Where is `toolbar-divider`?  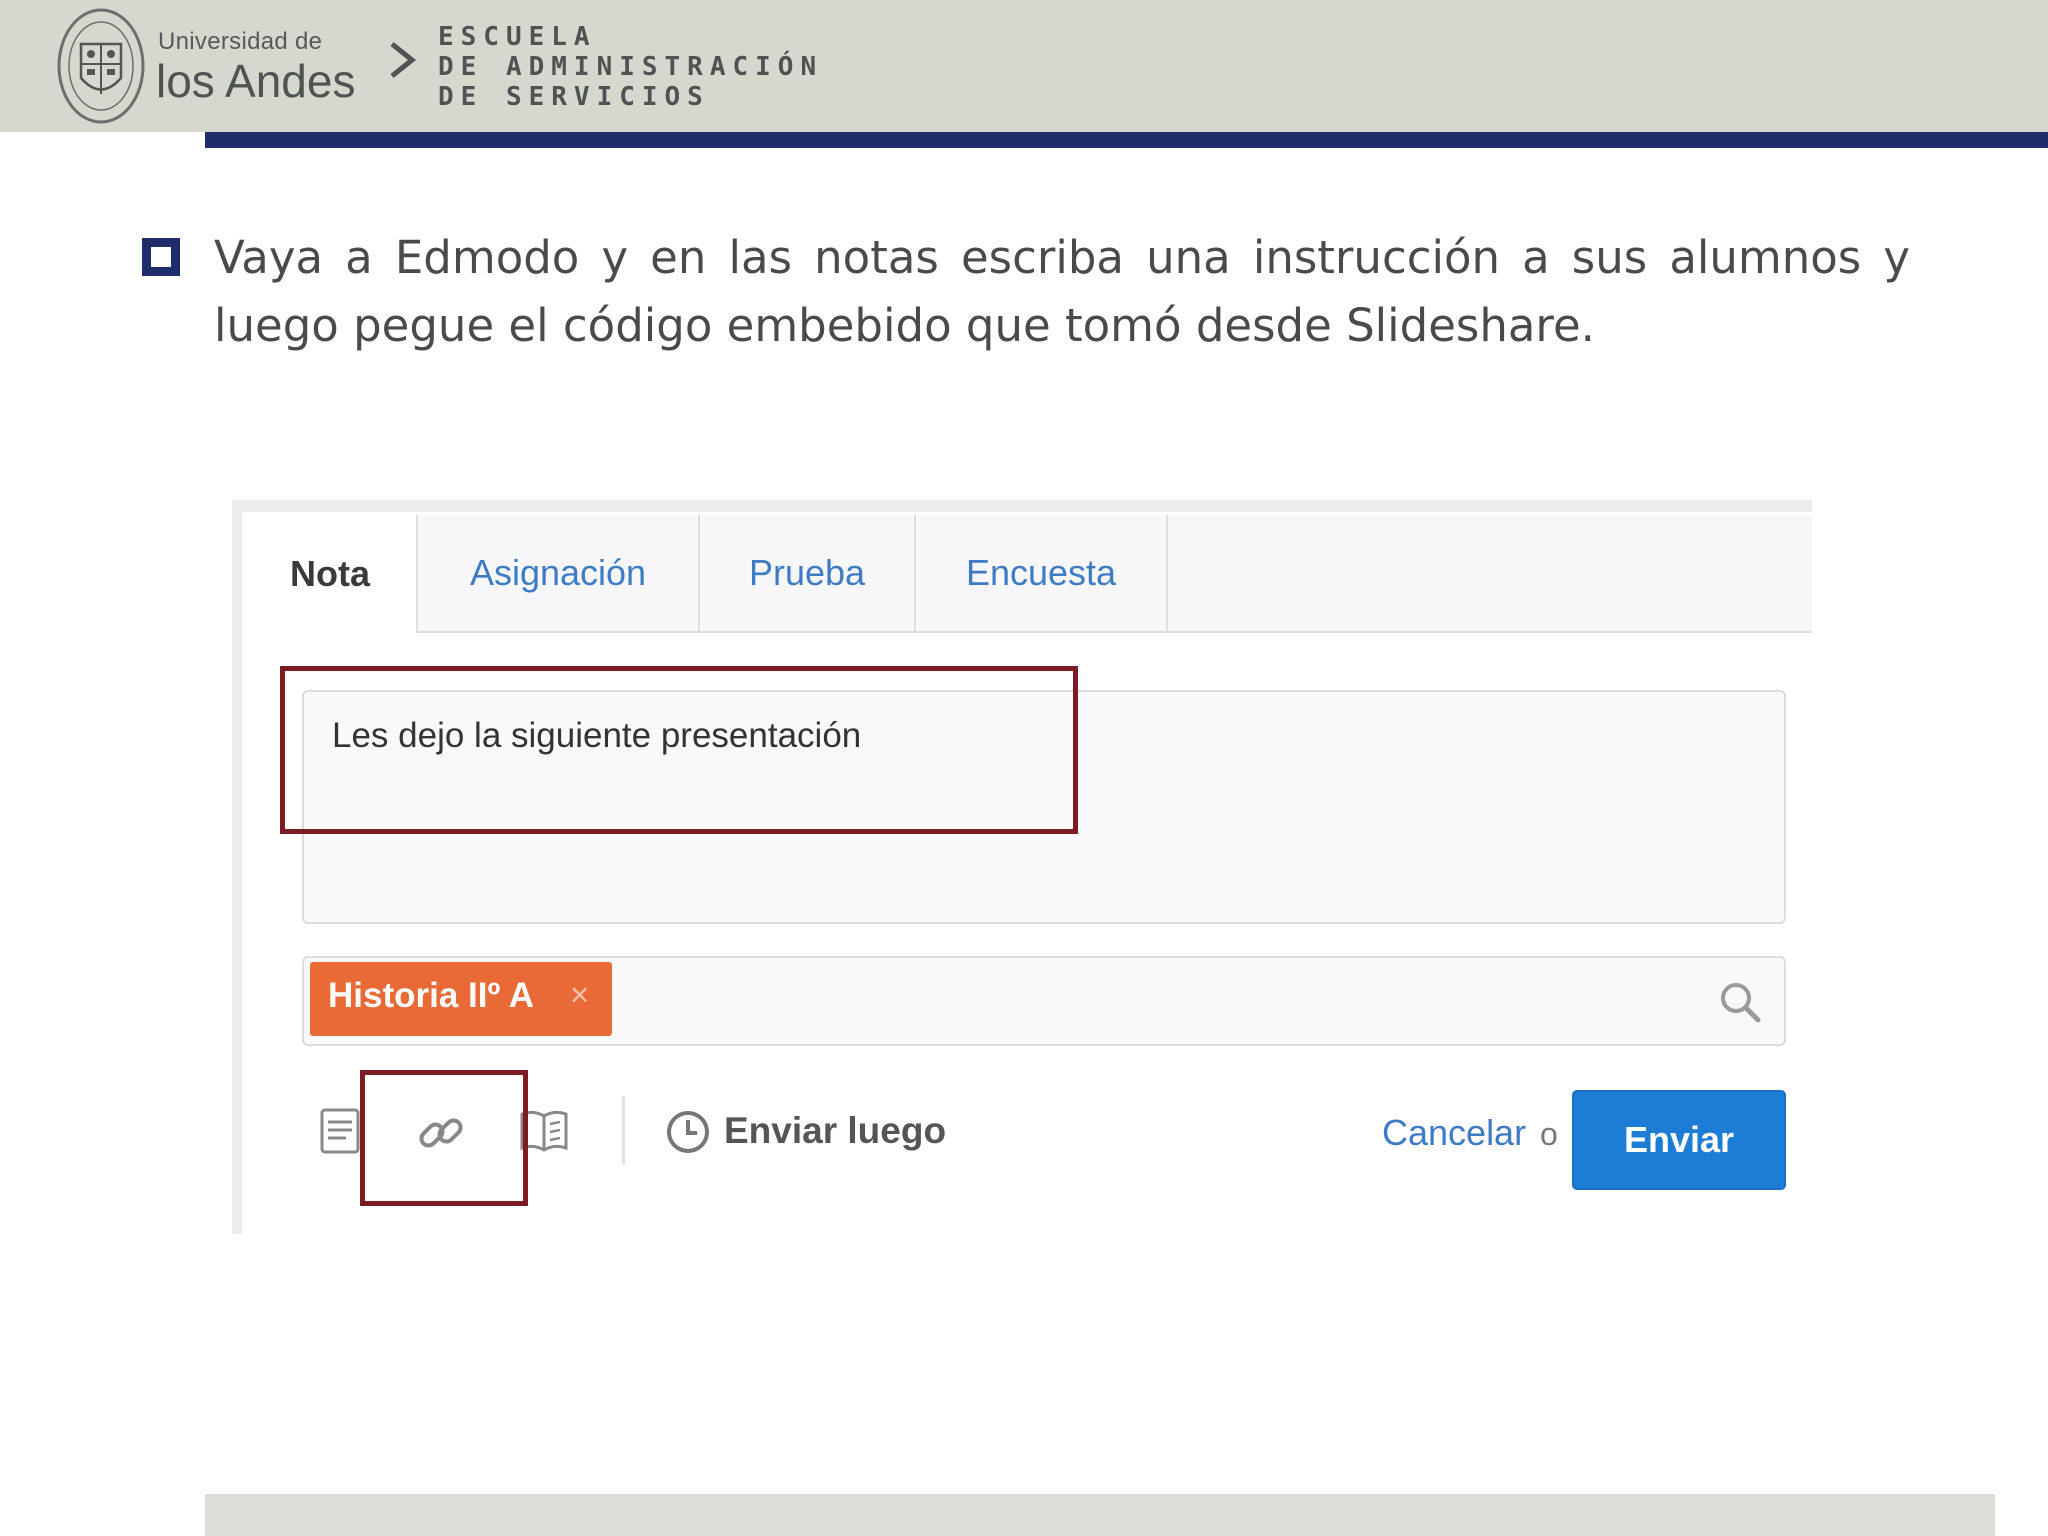 toolbar-divider is located at coordinates (623, 1130).